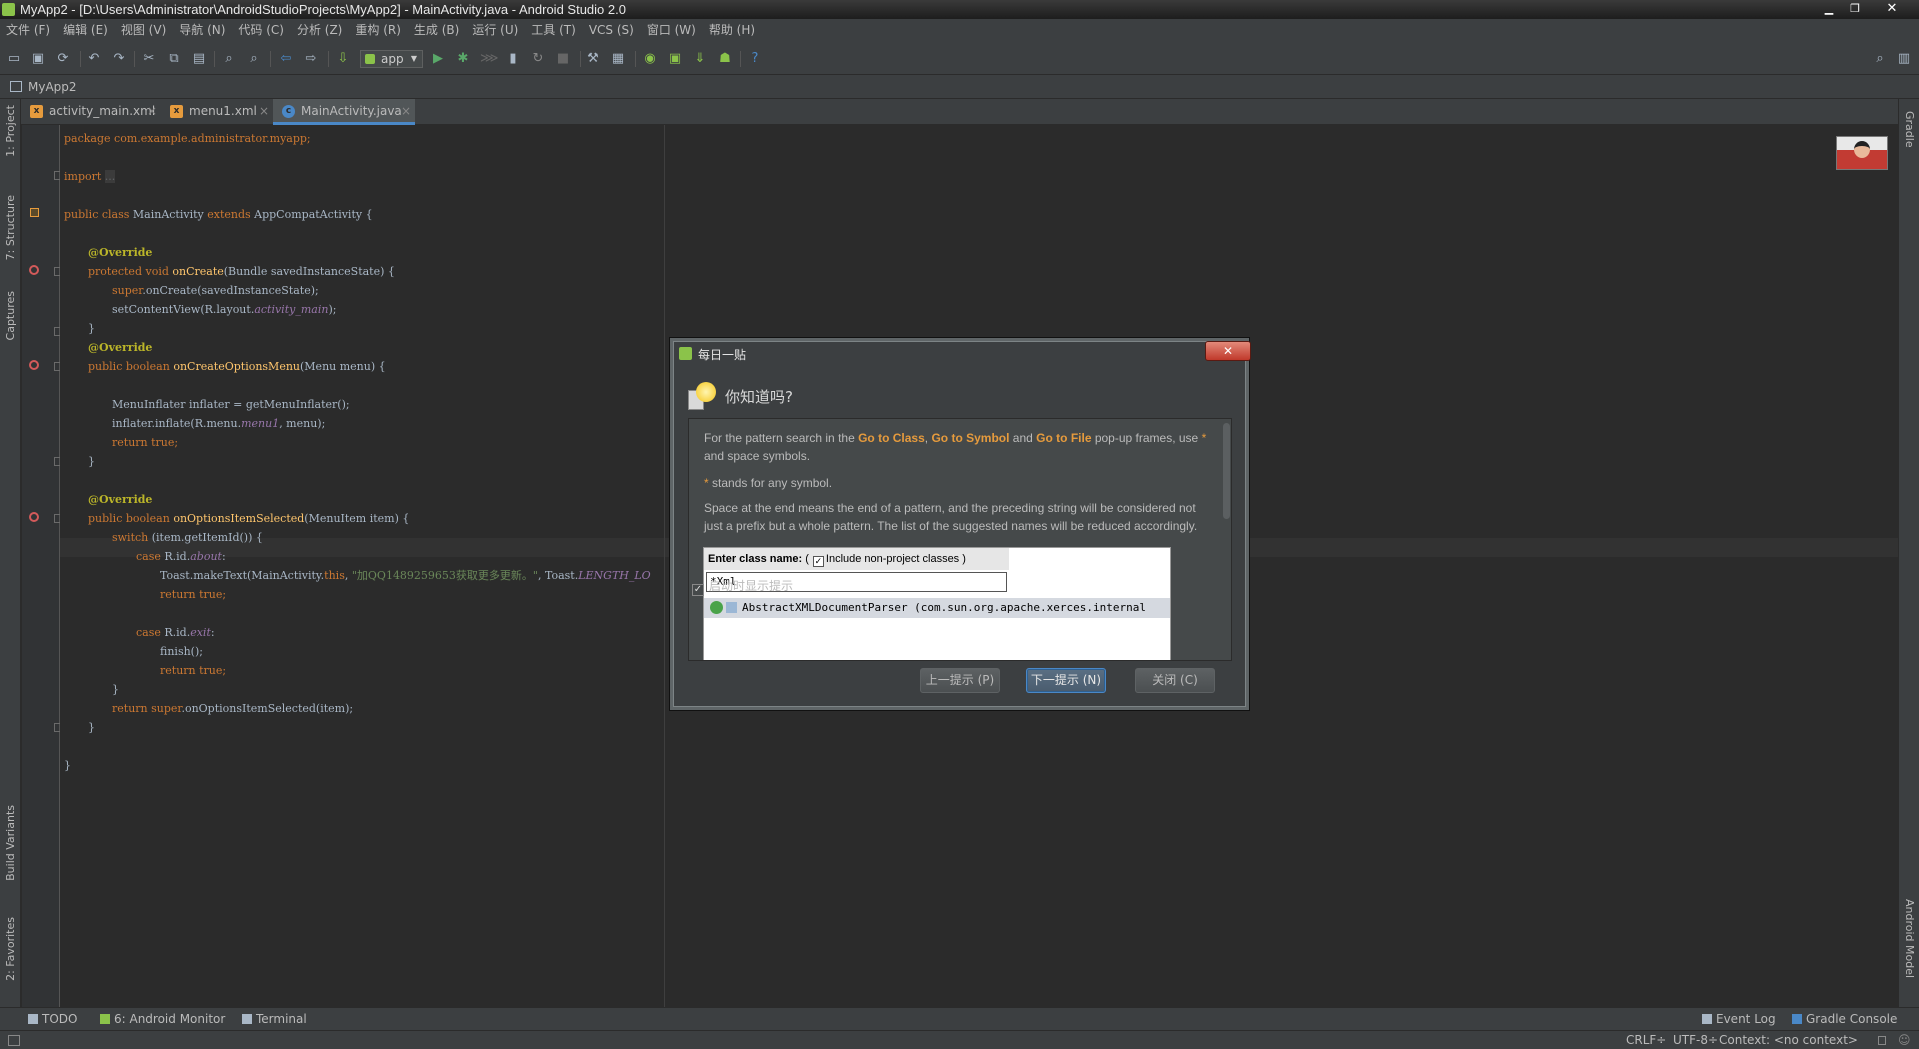 The height and width of the screenshot is (1049, 1919). I want to click on coverage-icon: ▮, so click(513, 59).